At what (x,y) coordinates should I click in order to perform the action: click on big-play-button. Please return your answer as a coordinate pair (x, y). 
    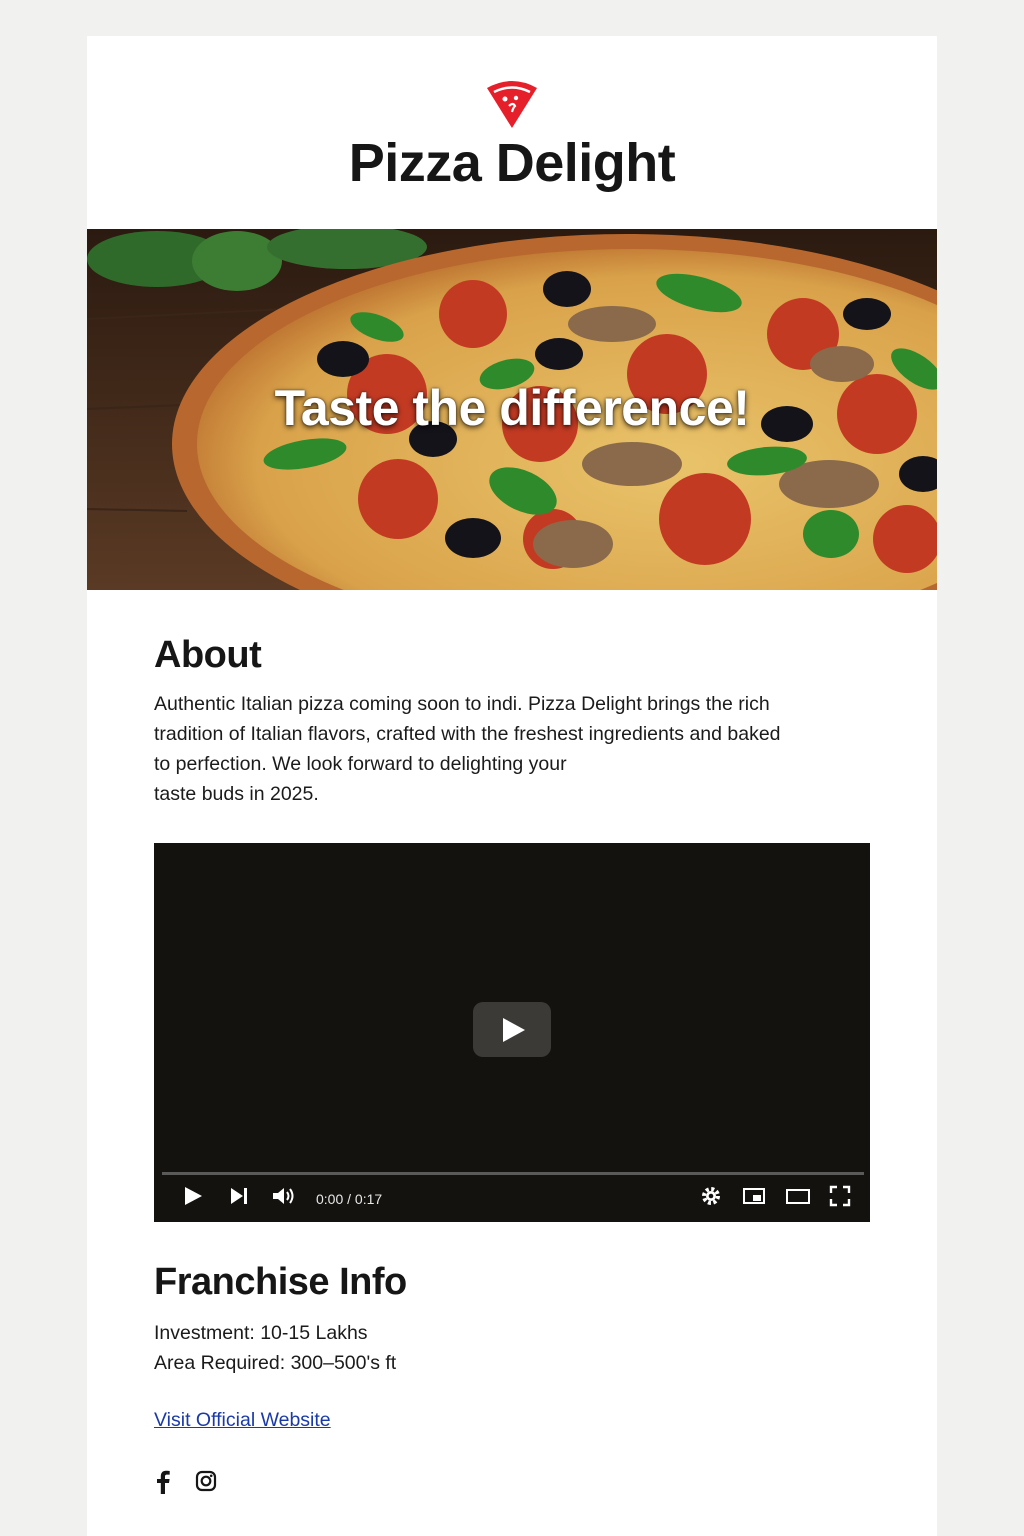
    Looking at the image, I should click on (512, 1029).